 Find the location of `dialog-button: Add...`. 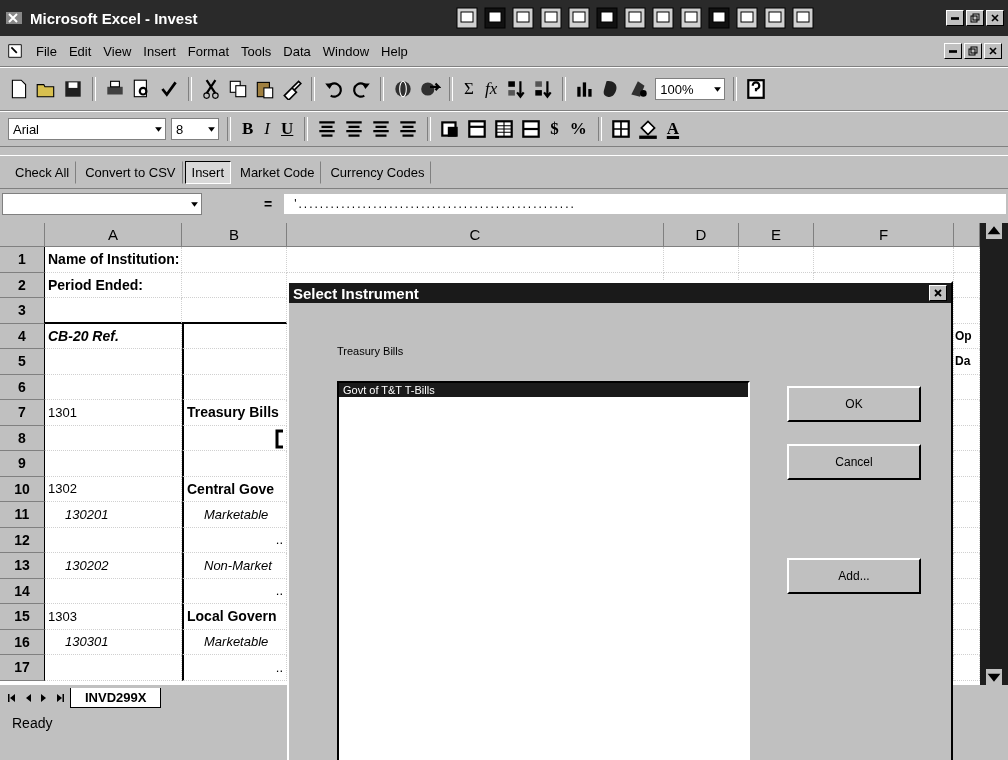

dialog-button: Add... is located at coordinates (854, 576).